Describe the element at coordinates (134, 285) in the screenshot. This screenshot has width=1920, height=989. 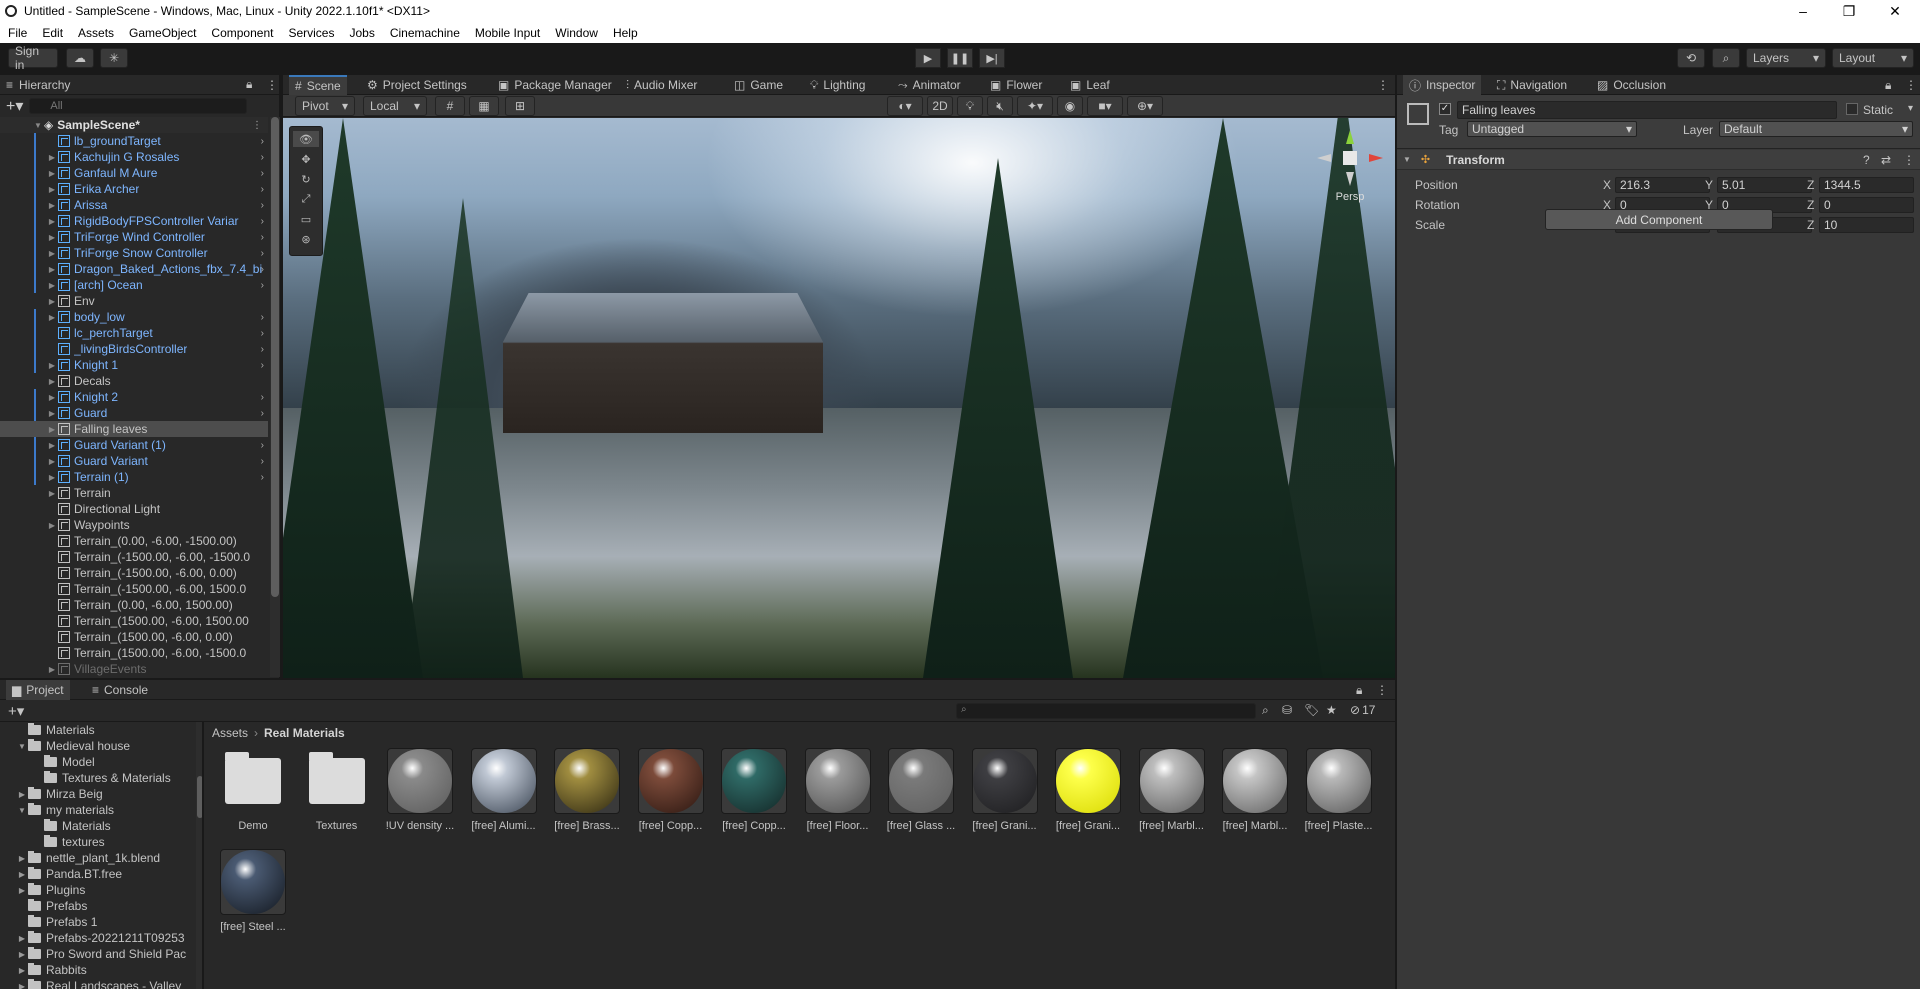
I see `hierarchy-row: ▶ [arch] Ocean ›` at that location.